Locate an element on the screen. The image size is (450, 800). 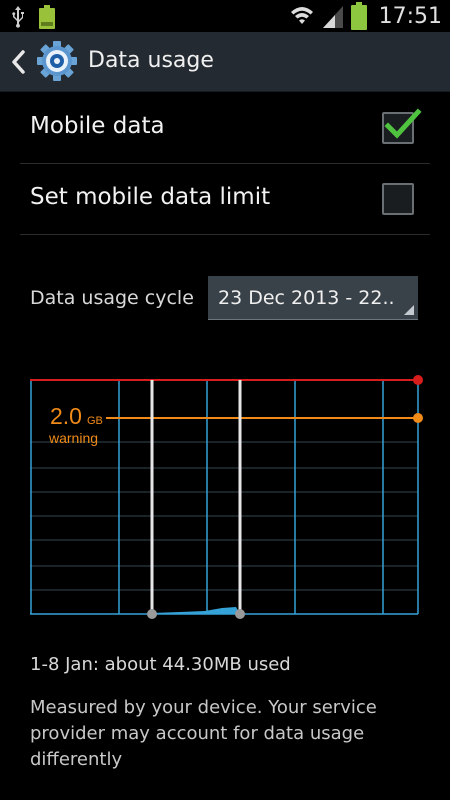
range-start-handle is located at coordinates (152, 614).